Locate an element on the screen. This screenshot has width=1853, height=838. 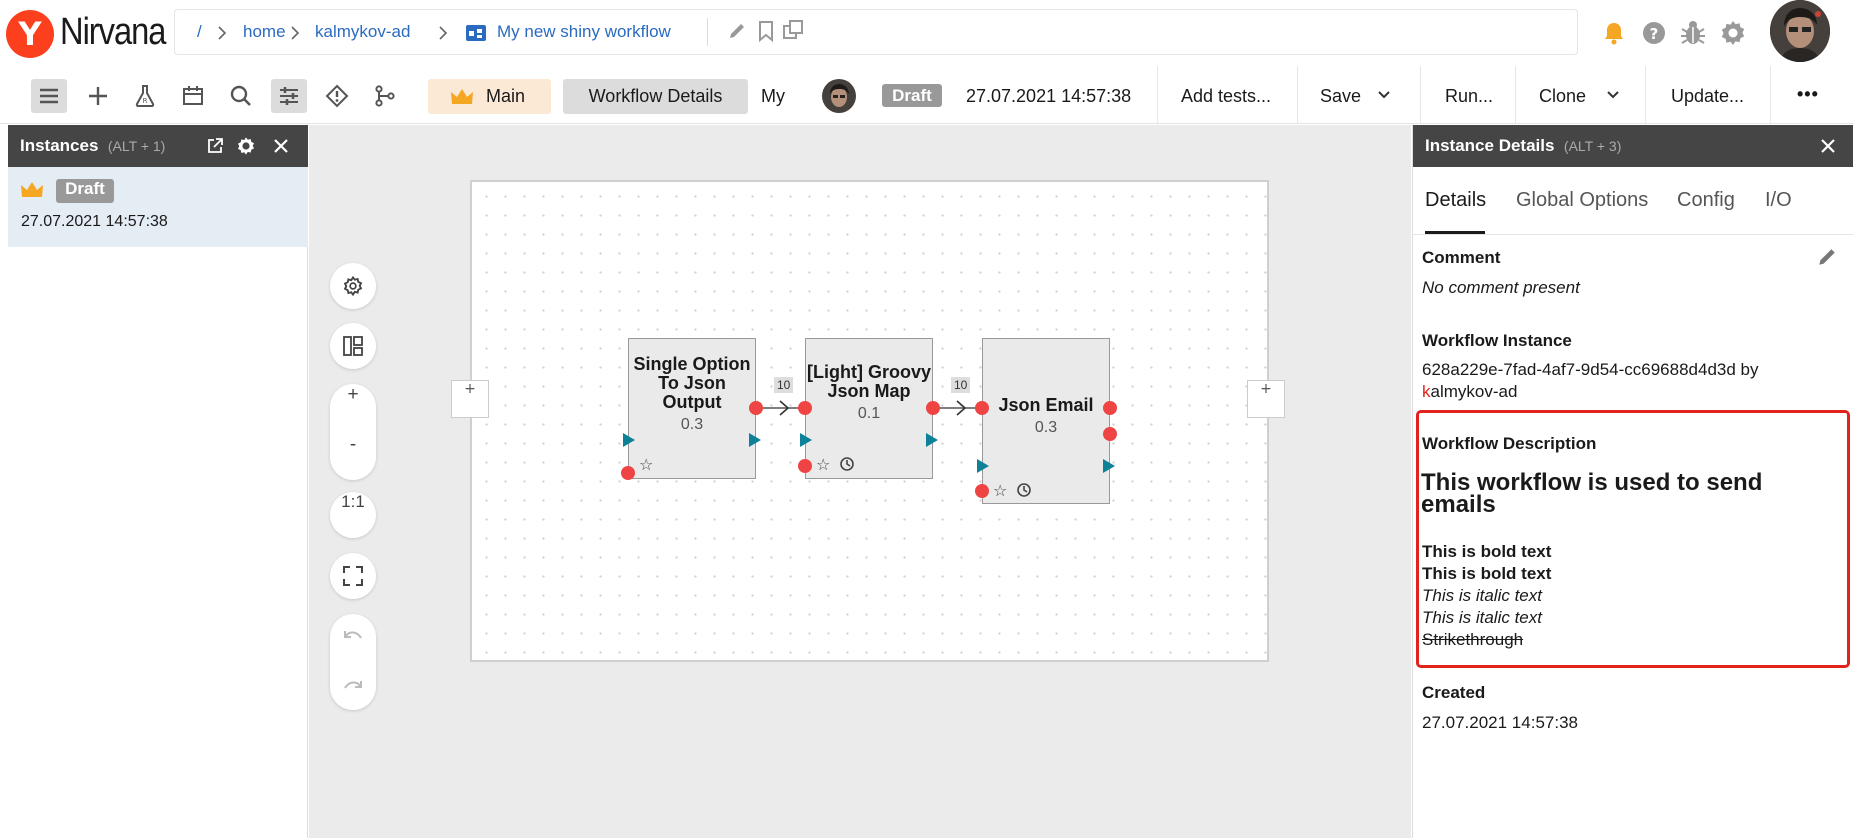
breadcrumb-user: kalmykov-ad is located at coordinates (362, 32).